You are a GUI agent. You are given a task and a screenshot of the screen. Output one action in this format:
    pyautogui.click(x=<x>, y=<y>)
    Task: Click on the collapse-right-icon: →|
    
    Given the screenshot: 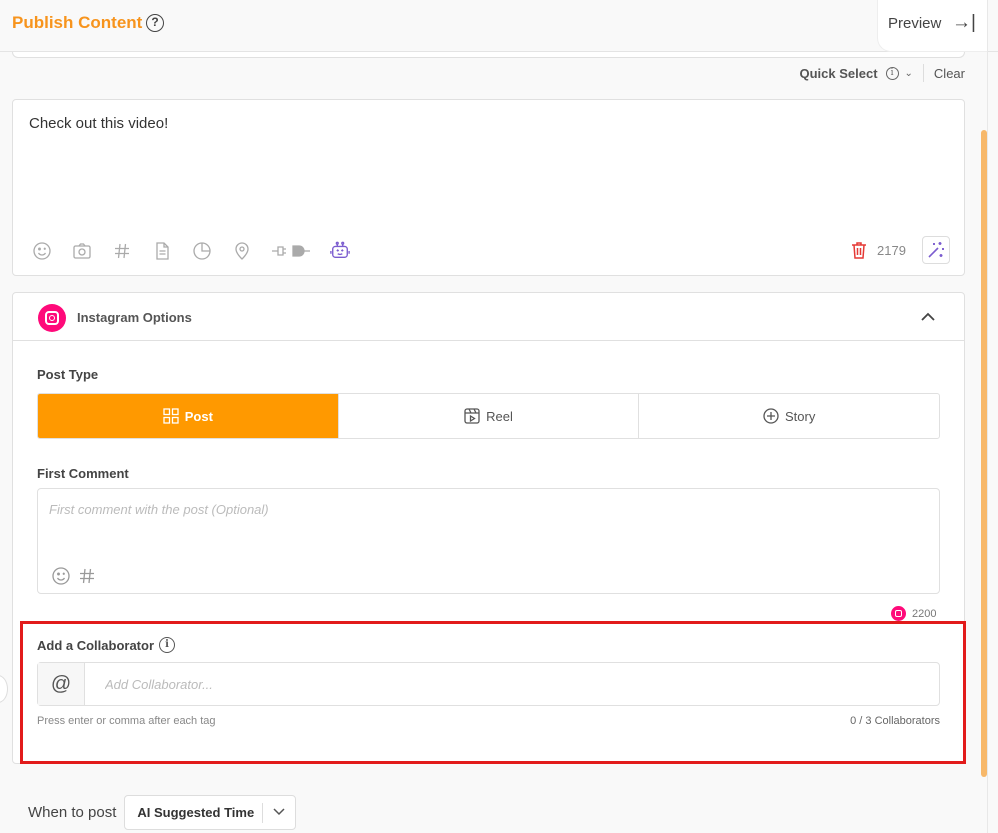 What is the action you would take?
    pyautogui.click(x=964, y=22)
    